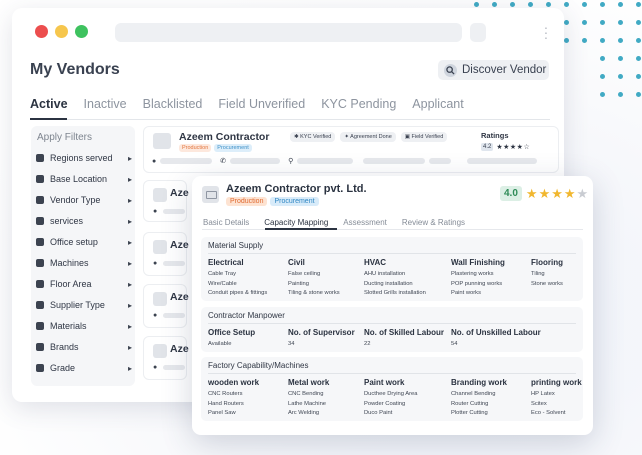  Describe the element at coordinates (84, 221) in the screenshot. I see `filter-item: services ▸` at that location.